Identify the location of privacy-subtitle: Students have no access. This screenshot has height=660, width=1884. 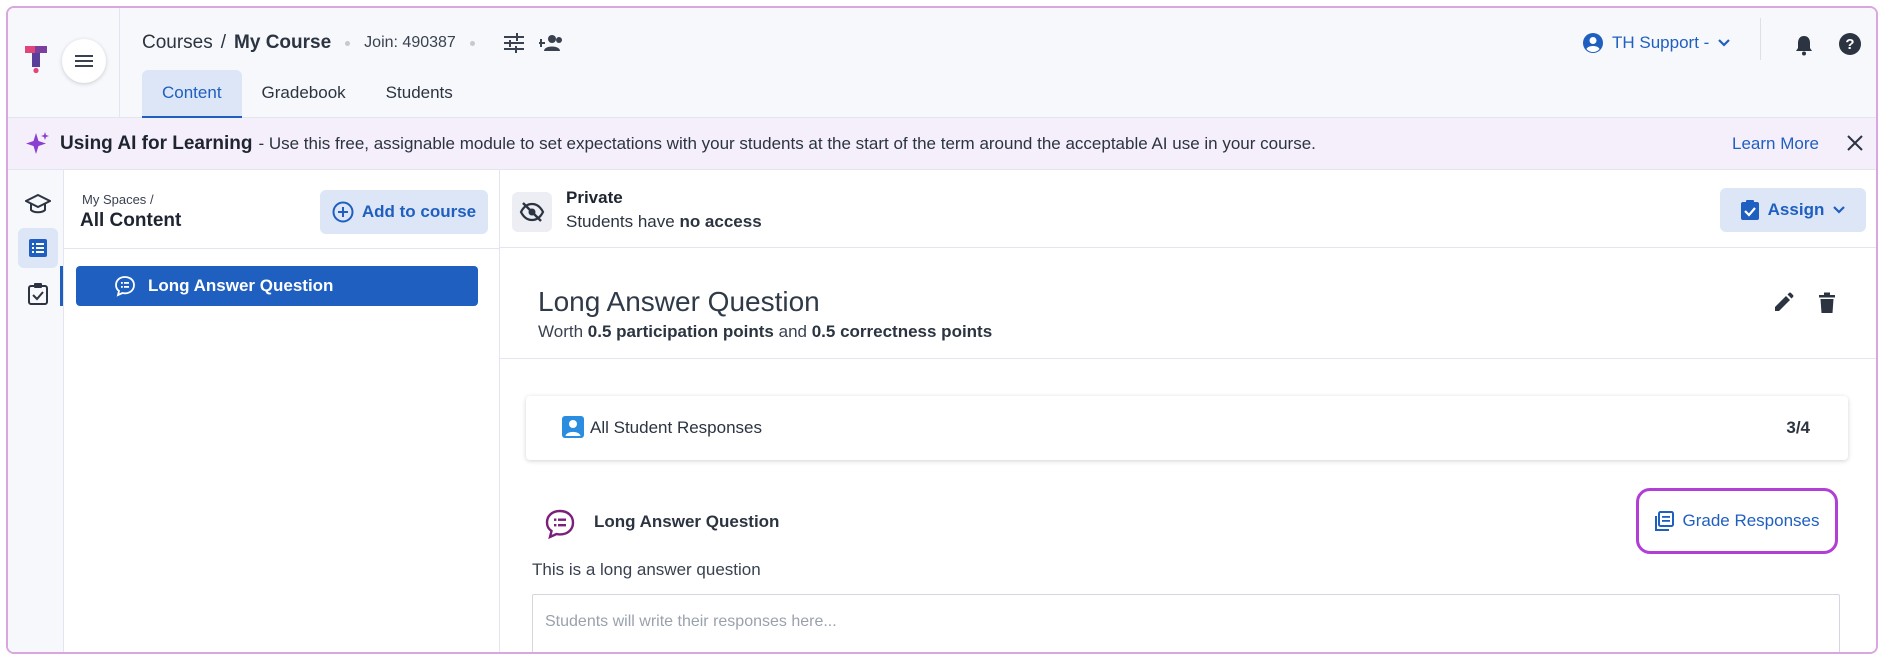
(664, 222).